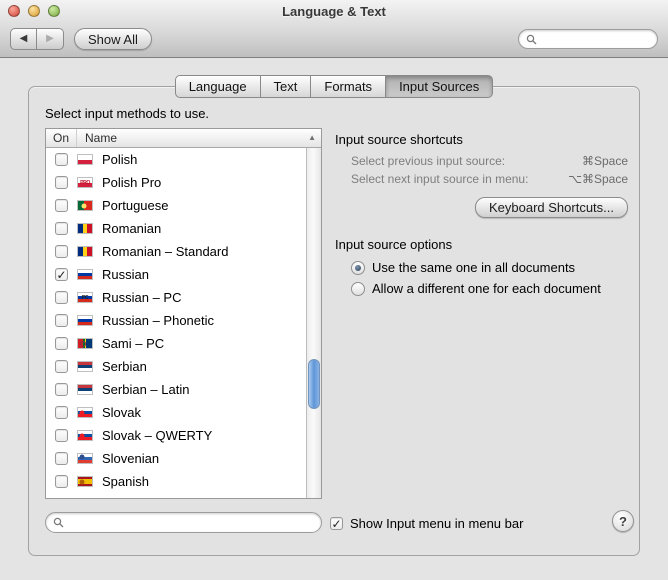 The height and width of the screenshot is (580, 668). What do you see at coordinates (176, 458) in the screenshot?
I see `list-item: Slovenian` at bounding box center [176, 458].